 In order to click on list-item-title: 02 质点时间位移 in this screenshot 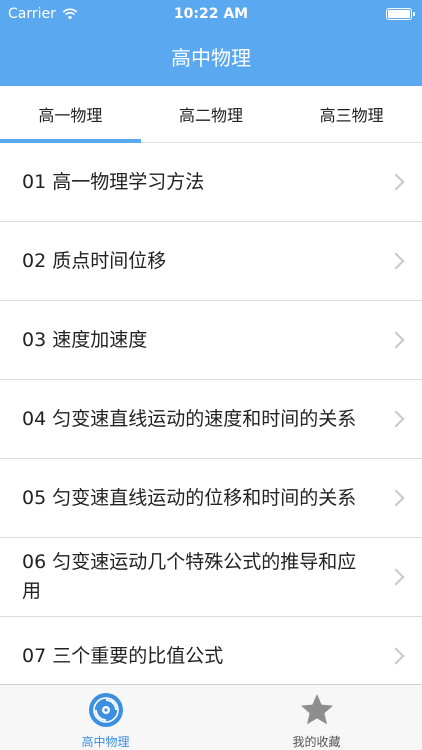, I will do `click(94, 260)`.